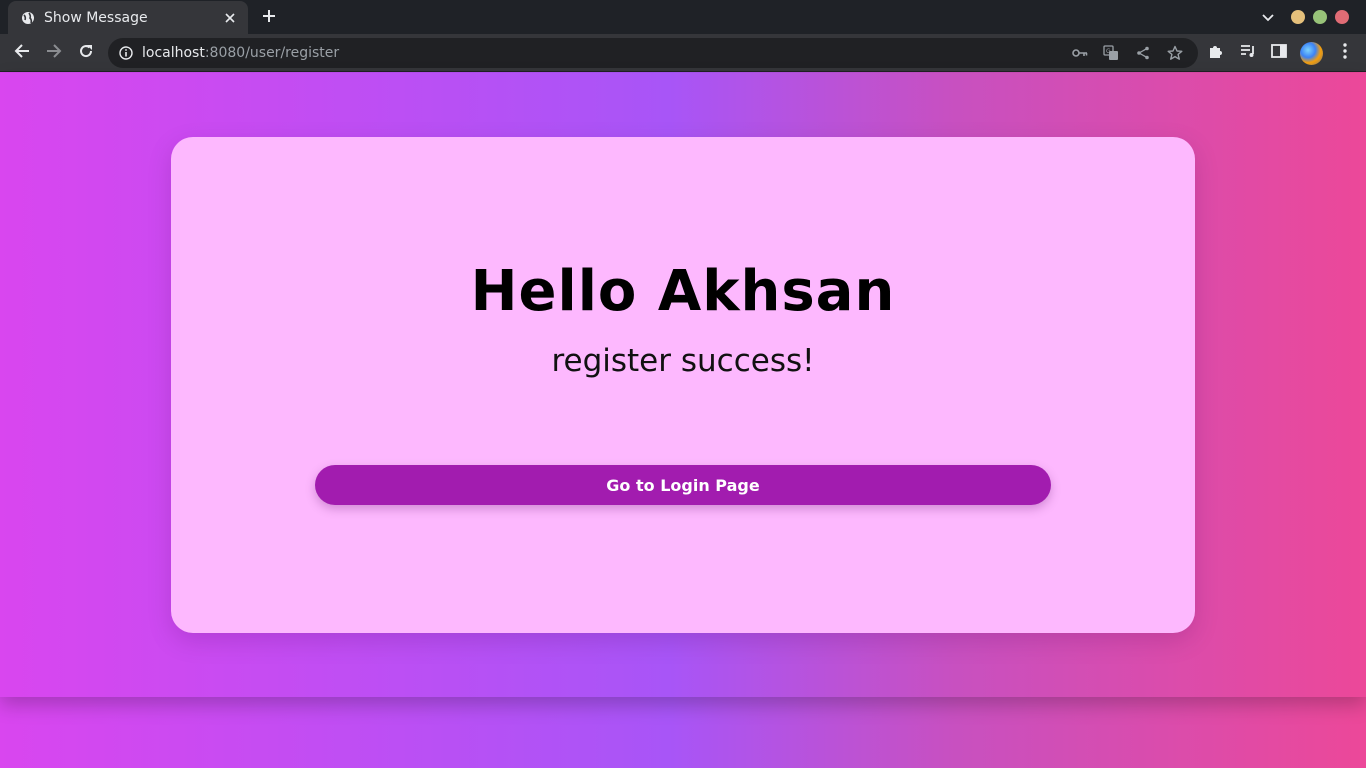 The height and width of the screenshot is (768, 1366). I want to click on tab-strip: Show Message, so click(683, 17).